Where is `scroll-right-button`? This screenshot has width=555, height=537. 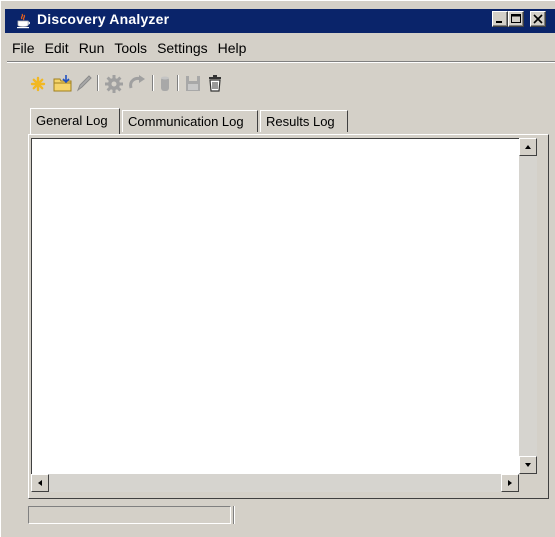 scroll-right-button is located at coordinates (510, 483).